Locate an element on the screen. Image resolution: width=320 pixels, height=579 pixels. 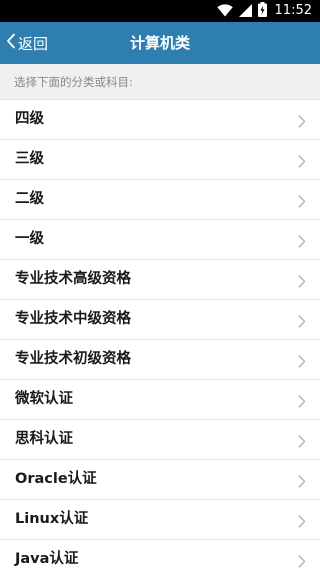
list-item-label: Java认证 is located at coordinates (47, 559).